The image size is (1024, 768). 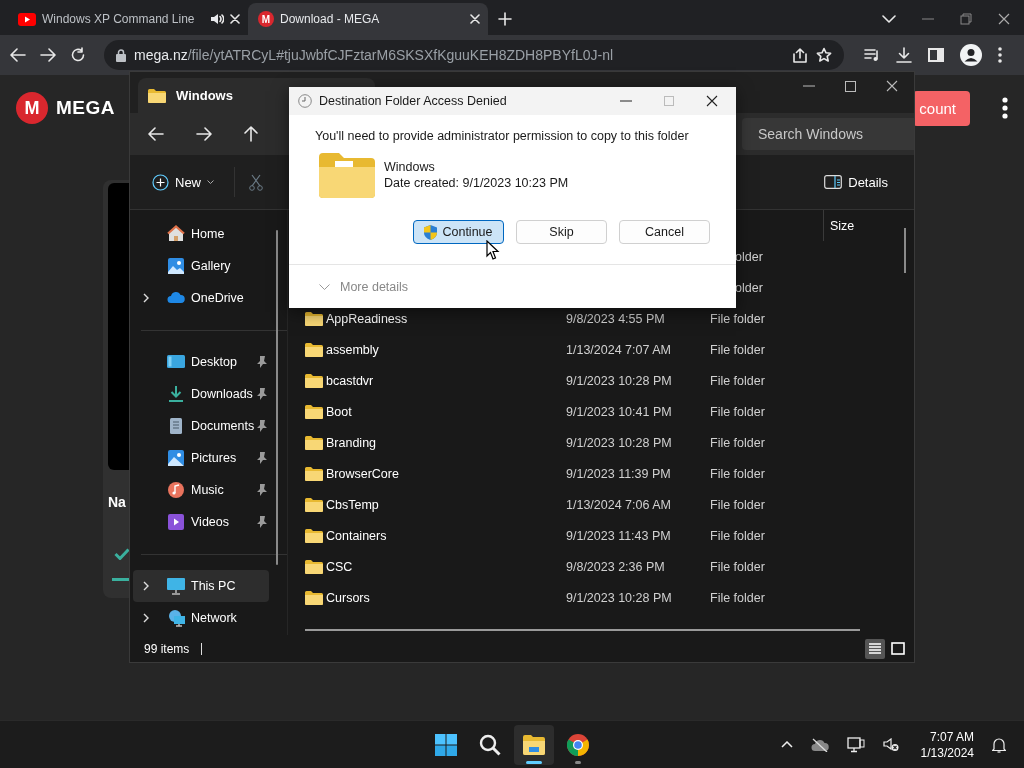 What do you see at coordinates (856, 182) in the screenshot?
I see `details-button: Details` at bounding box center [856, 182].